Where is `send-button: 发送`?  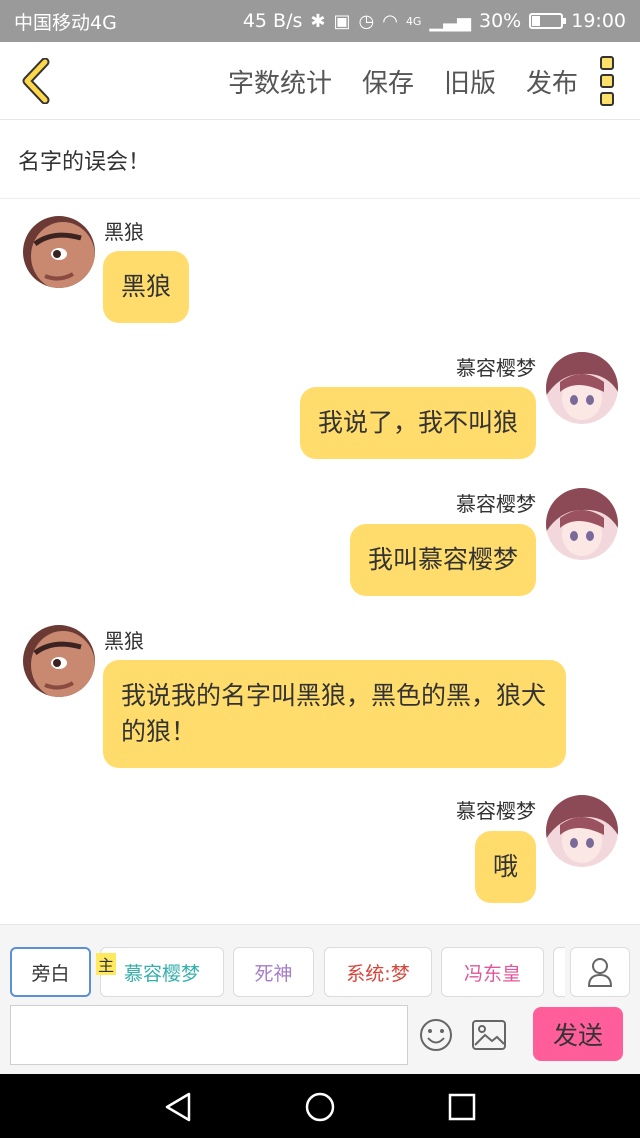 send-button: 发送 is located at coordinates (578, 1034).